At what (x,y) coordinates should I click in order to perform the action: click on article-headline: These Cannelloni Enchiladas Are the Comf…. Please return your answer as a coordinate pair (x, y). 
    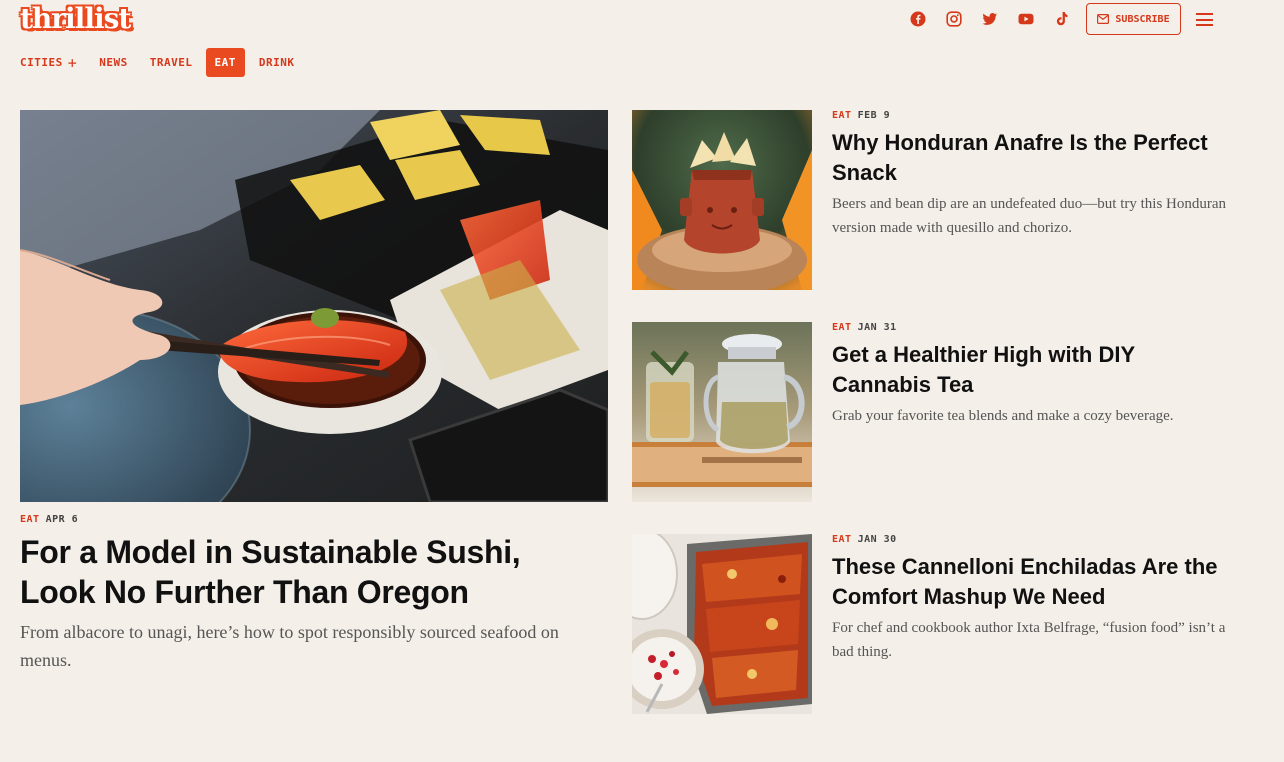
    Looking at the image, I should click on (1032, 582).